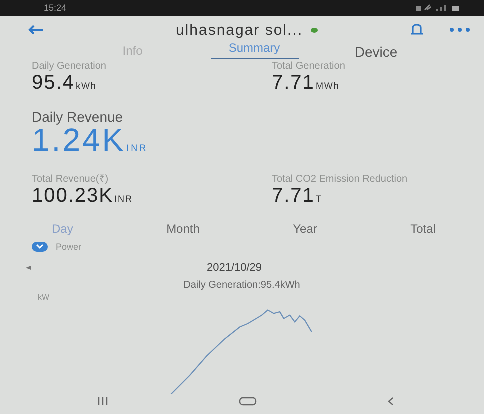  Describe the element at coordinates (55, 8) in the screenshot. I see `status-time: 15:24` at that location.